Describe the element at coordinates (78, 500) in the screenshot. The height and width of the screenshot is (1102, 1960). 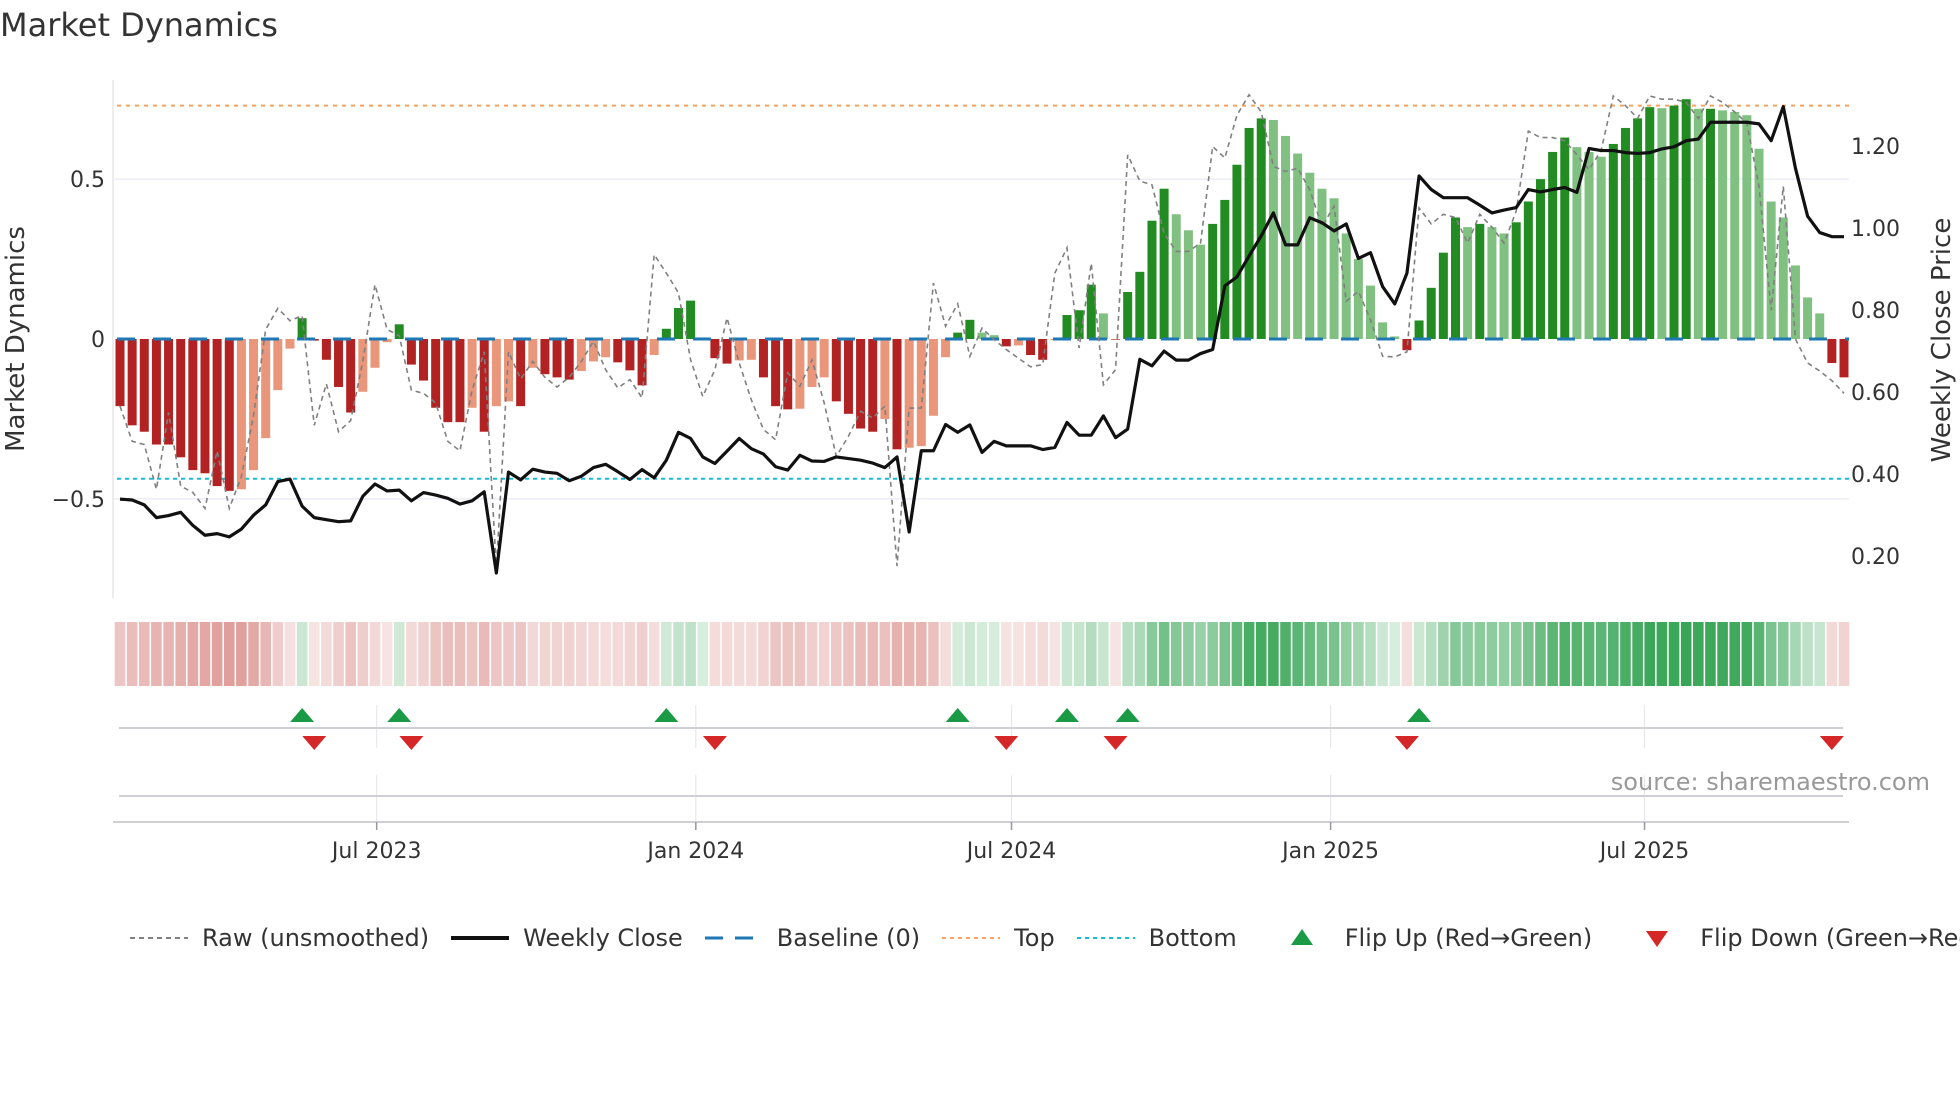
I see `y-tick-label: −0.5` at that location.